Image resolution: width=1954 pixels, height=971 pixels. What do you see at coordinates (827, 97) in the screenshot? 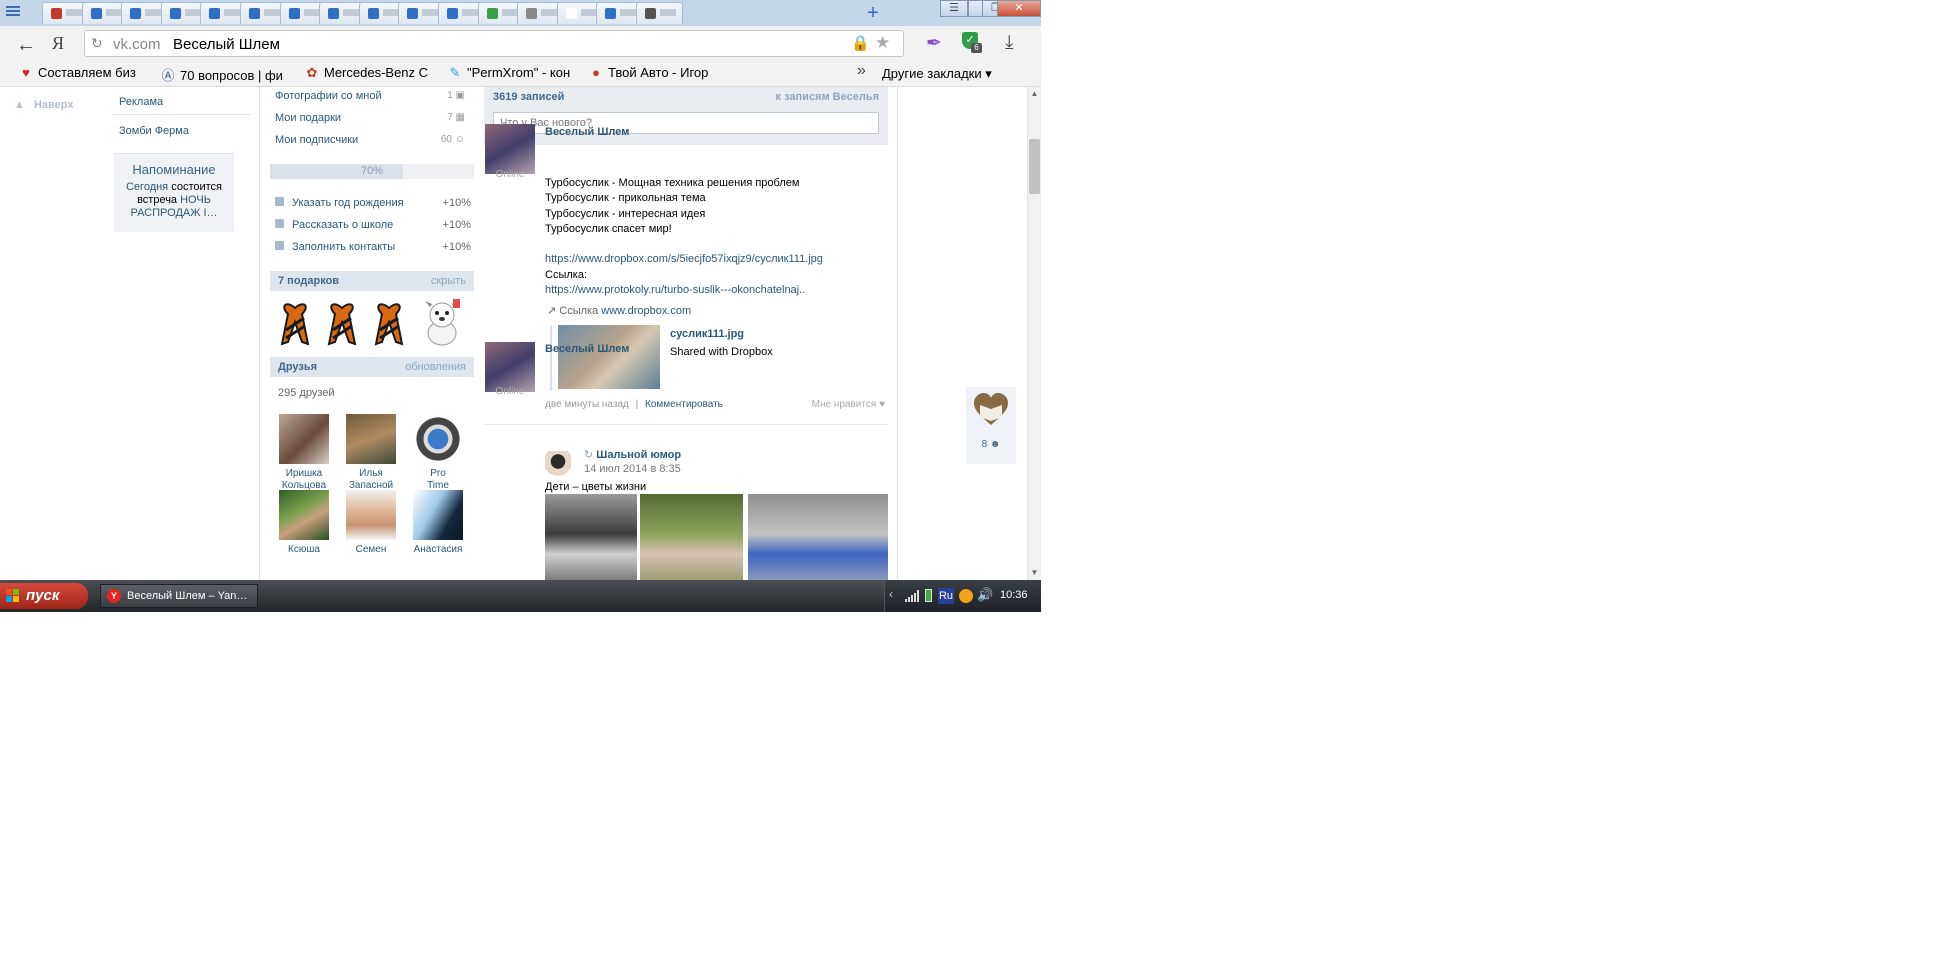
I see `wall-to-posts-link: к записям Веселья` at bounding box center [827, 97].